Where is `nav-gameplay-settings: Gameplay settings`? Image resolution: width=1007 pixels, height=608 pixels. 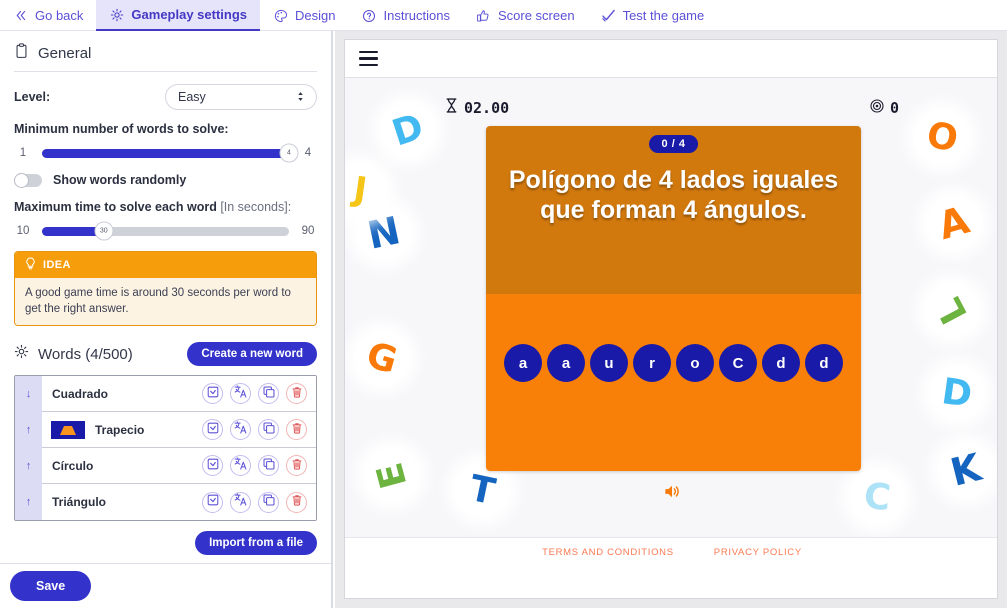
nav-gameplay-settings: Gameplay settings is located at coordinates (178, 15).